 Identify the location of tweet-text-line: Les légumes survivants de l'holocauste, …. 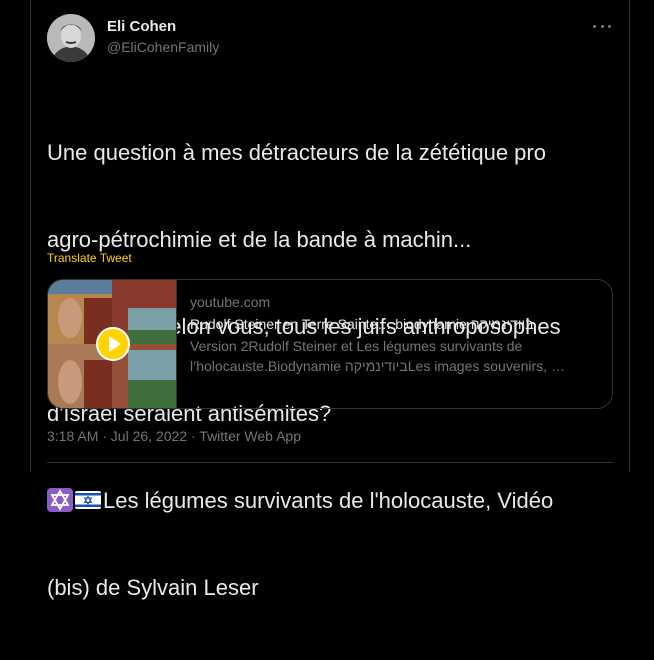
(327, 500).